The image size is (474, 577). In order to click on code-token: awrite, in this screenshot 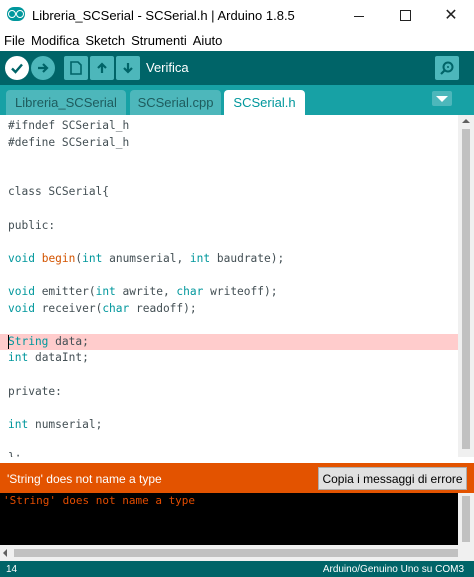, I will do `click(146, 291)`.